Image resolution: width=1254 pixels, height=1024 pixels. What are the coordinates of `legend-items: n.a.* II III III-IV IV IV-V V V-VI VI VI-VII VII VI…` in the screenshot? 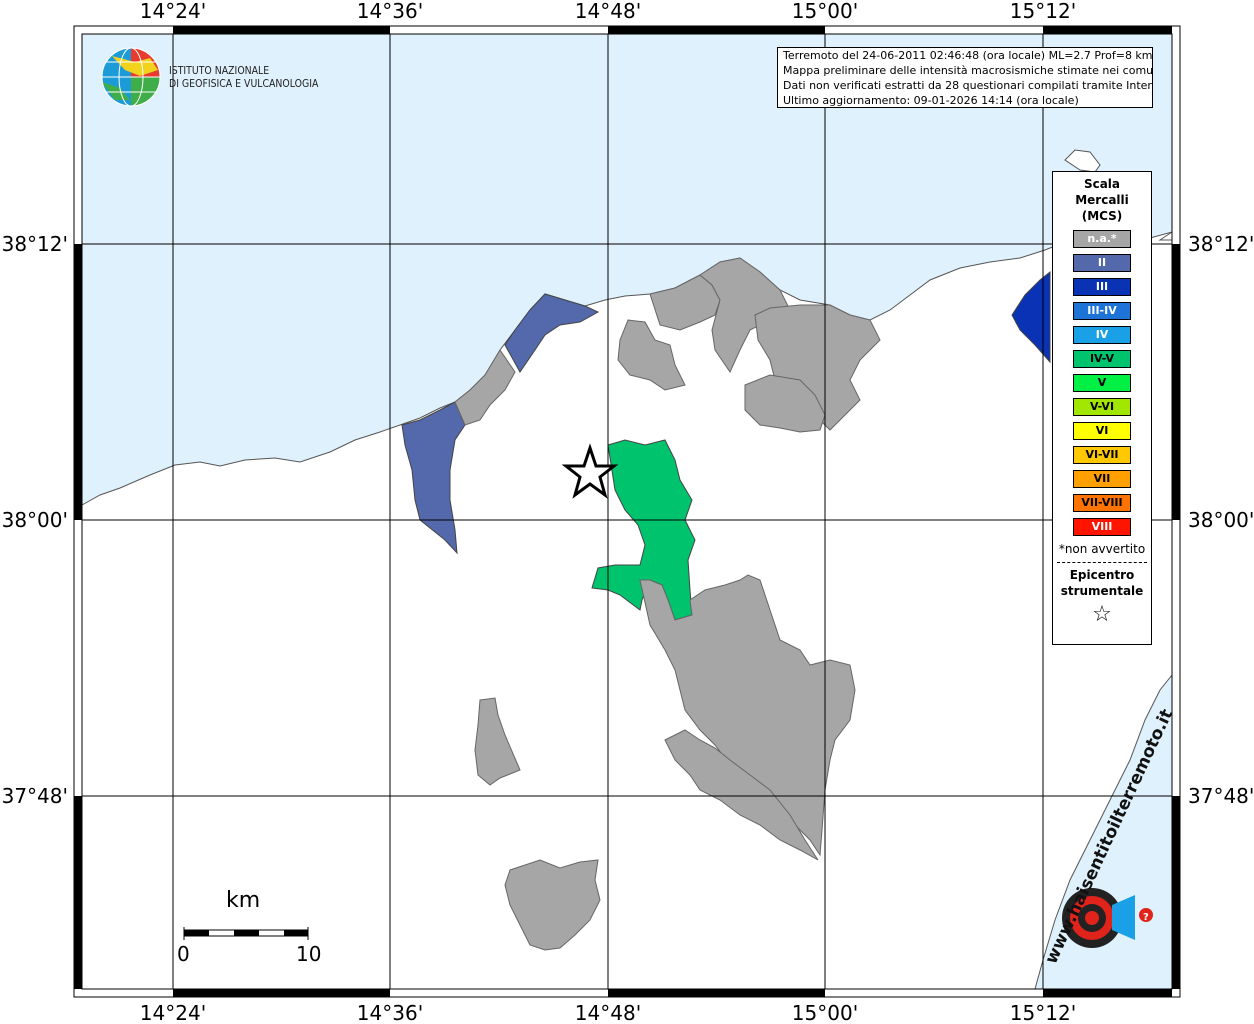 It's located at (1102, 383).